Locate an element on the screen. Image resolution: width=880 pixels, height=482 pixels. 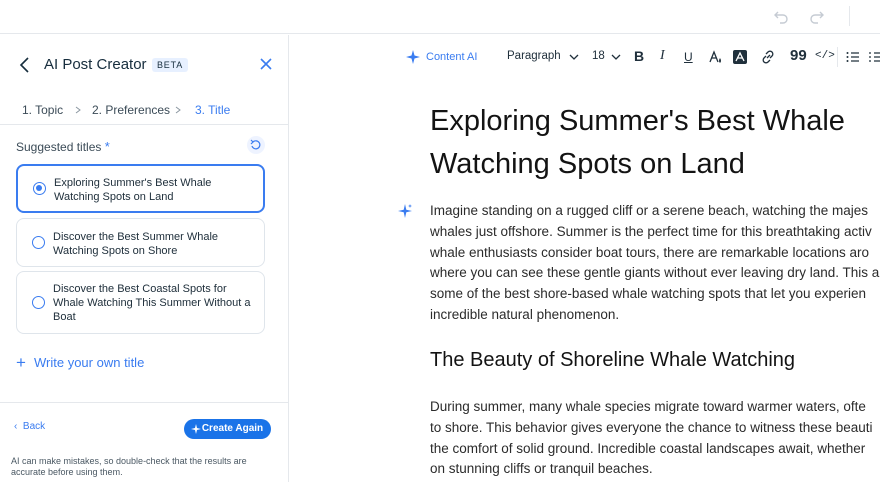
step-topic: 1. Topic is located at coordinates (42, 110).